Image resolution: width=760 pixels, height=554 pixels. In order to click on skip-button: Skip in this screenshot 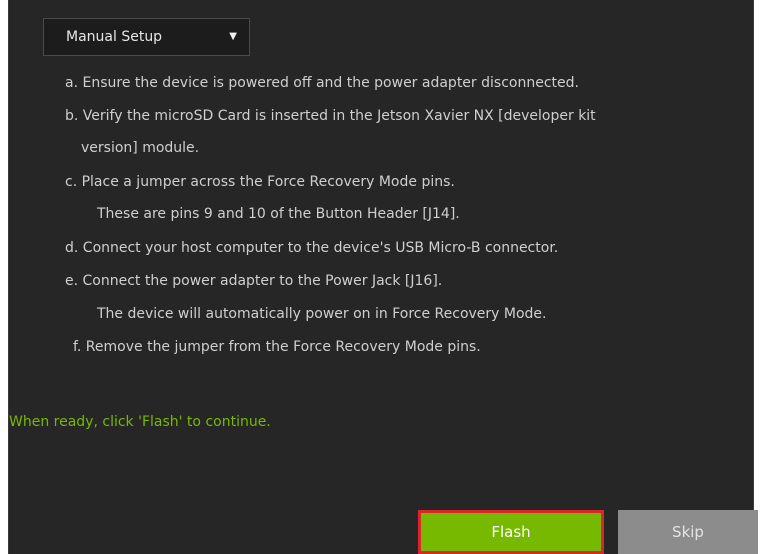, I will do `click(688, 532)`.